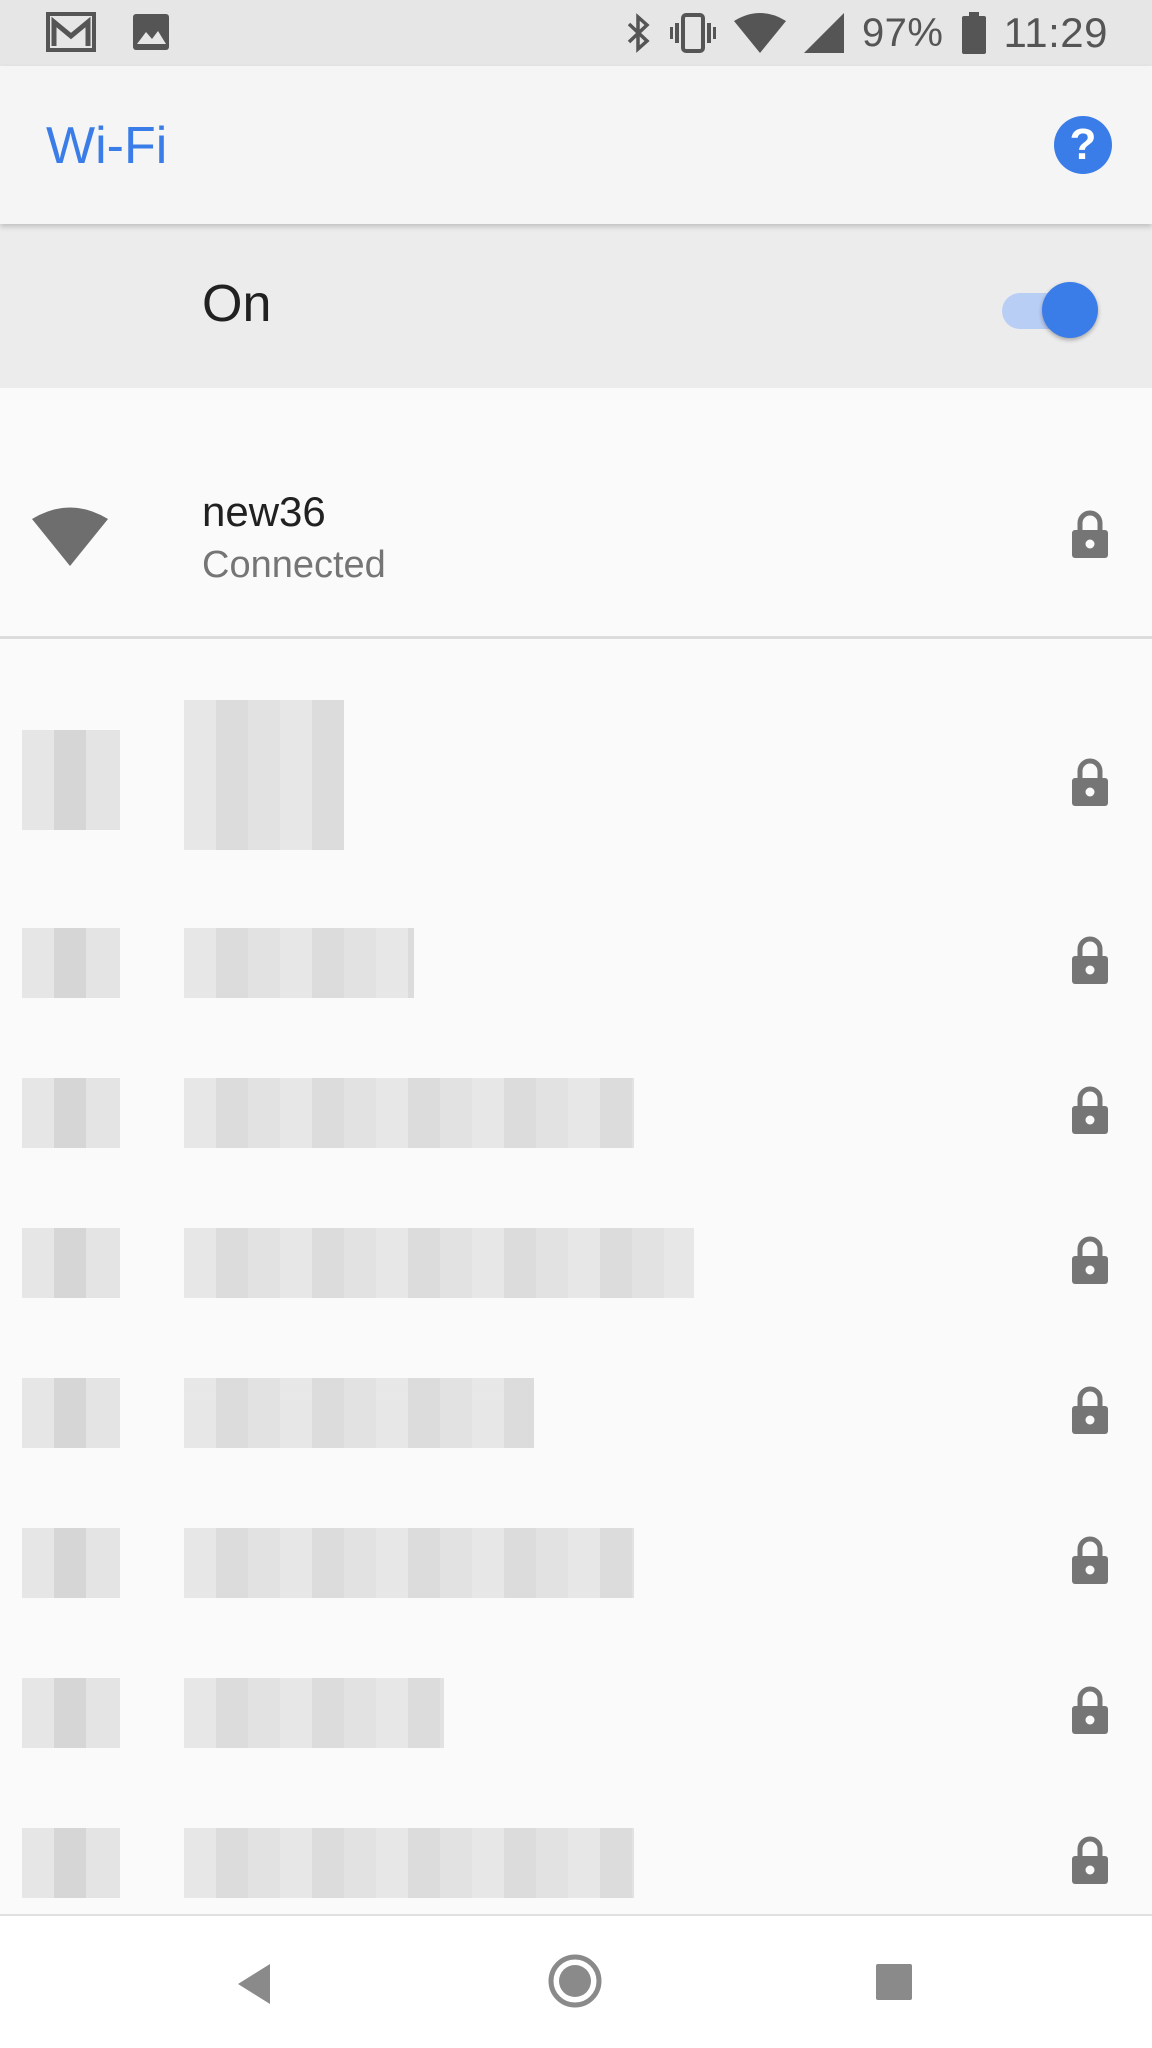  Describe the element at coordinates (823, 33) in the screenshot. I see `signal-icon` at that location.